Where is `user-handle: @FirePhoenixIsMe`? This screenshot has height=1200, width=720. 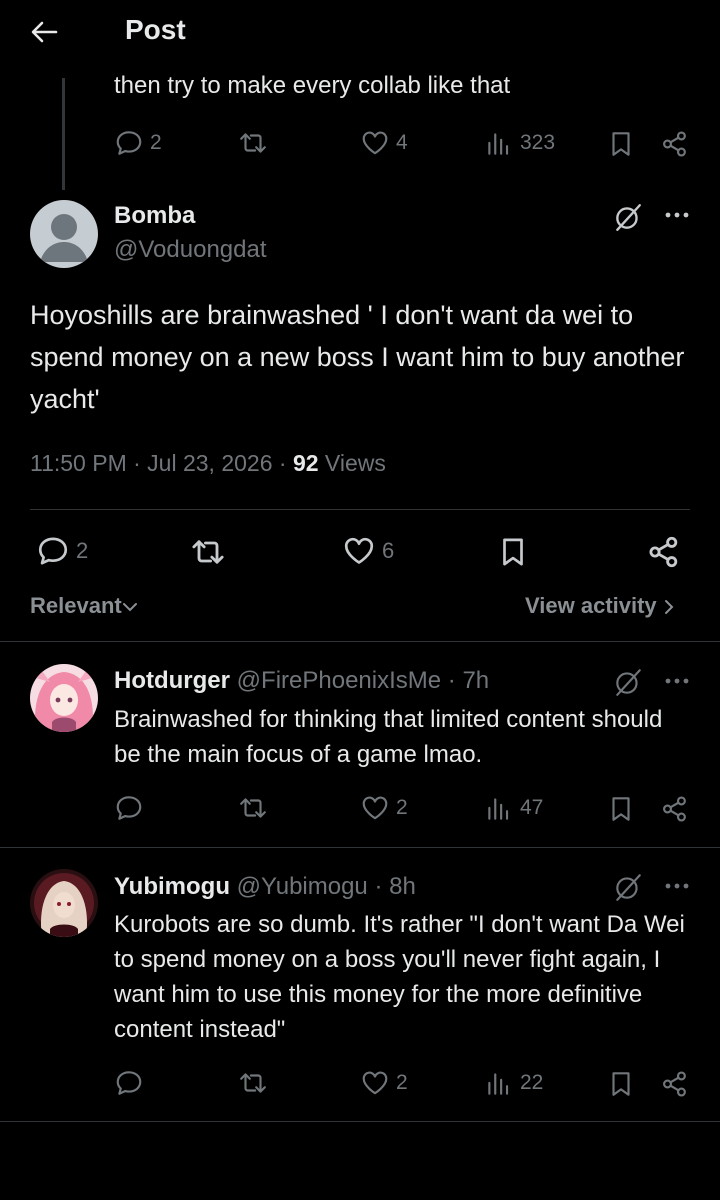 user-handle: @FirePhoenixIsMe is located at coordinates (339, 680).